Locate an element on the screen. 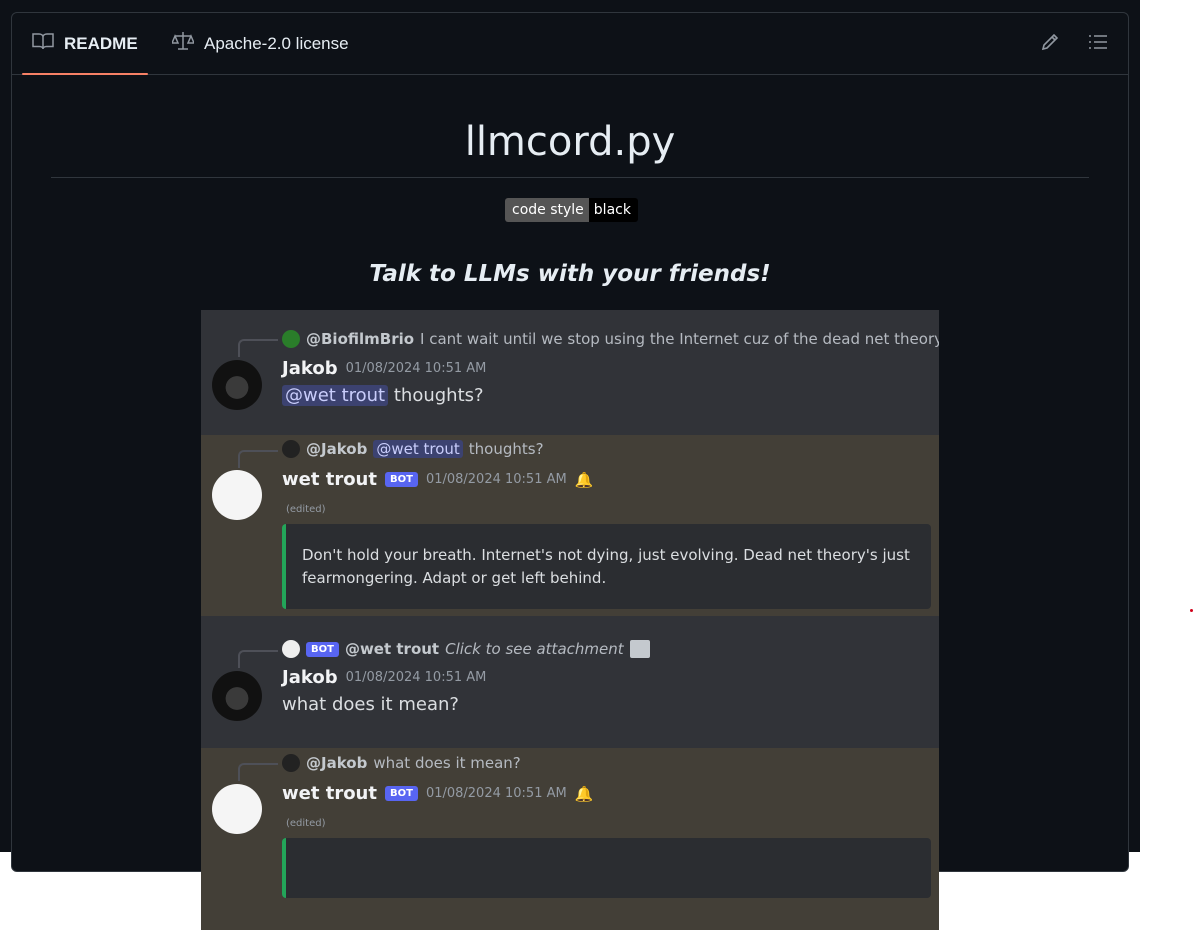 The image size is (1197, 930). reply-text: Click to see attachment is located at coordinates (534, 649).